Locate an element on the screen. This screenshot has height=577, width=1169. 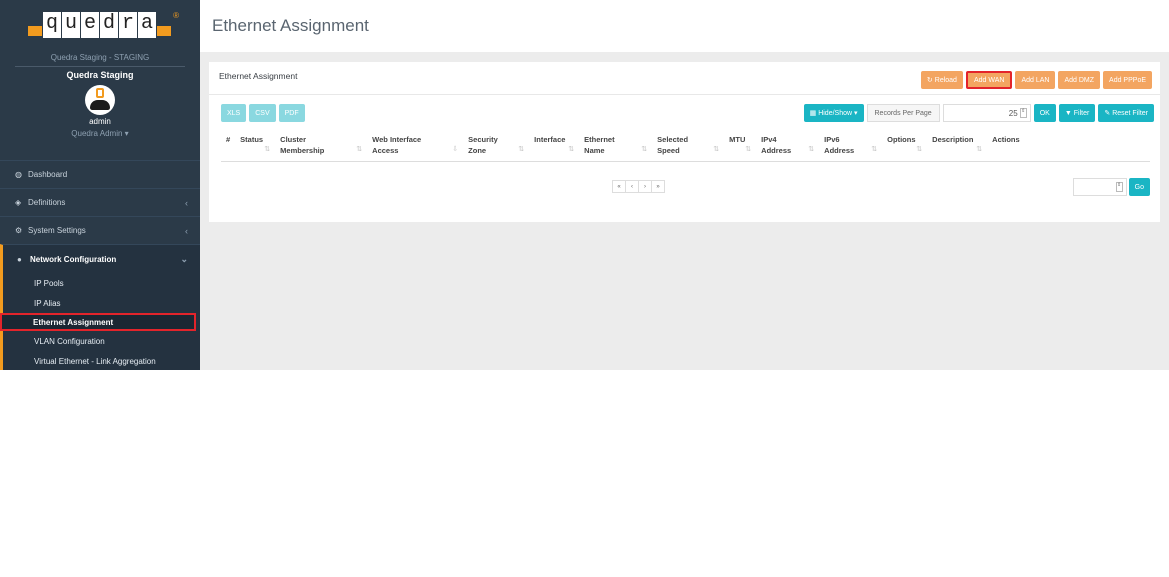
avatar is located at coordinates (100, 100).